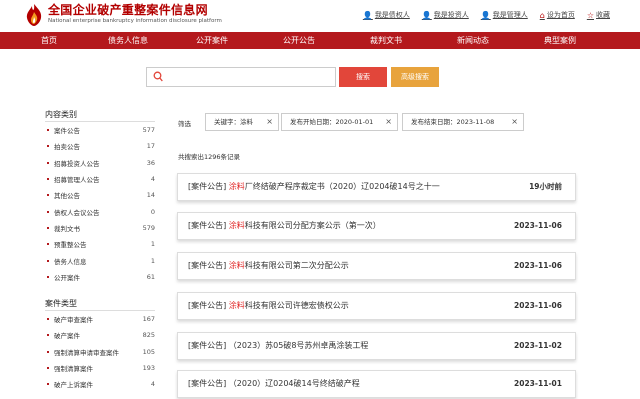  Describe the element at coordinates (314, 187) in the screenshot. I see `result-title: [案件公告] 涂料厂终结破产程序裁定书（2020）辽0204破14号之十一` at that location.